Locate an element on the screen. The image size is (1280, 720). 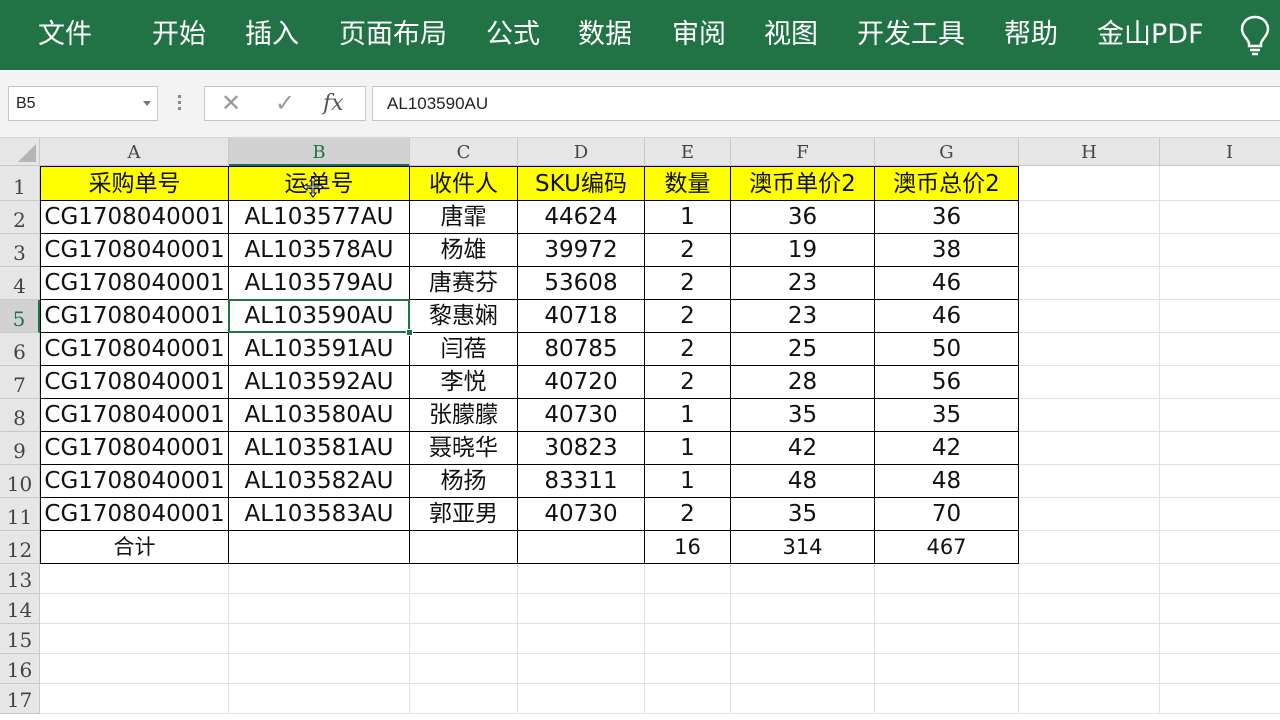
table-cell: 张朦朦 is located at coordinates (464, 415).